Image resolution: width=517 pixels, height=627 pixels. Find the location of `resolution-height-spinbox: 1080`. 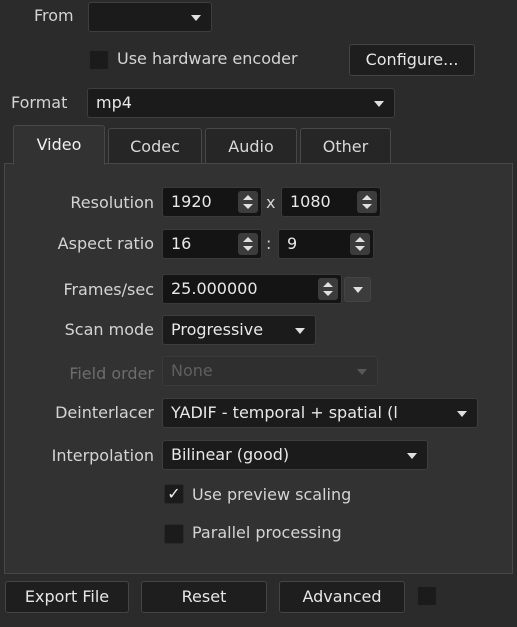

resolution-height-spinbox: 1080 is located at coordinates (331, 202).